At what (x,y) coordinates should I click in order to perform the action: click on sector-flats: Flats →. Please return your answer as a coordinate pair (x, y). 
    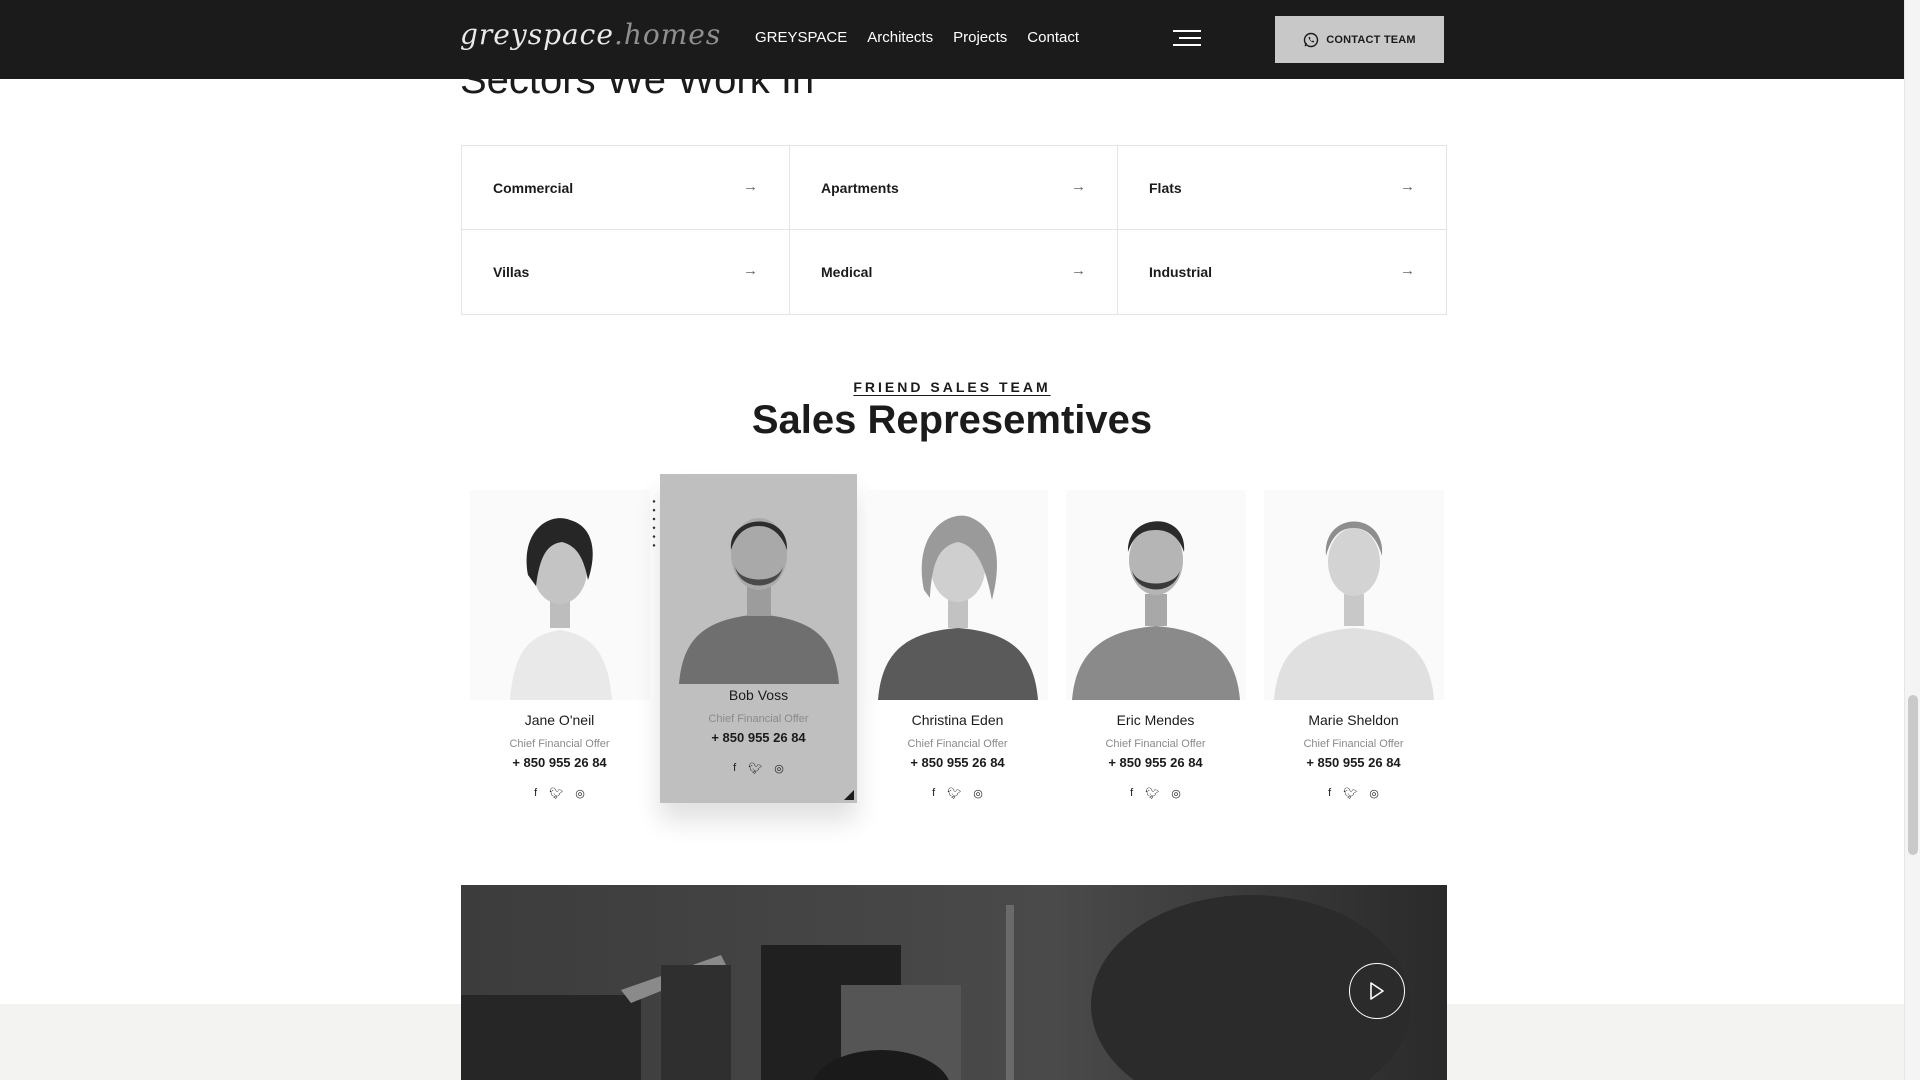
    Looking at the image, I should click on (1282, 188).